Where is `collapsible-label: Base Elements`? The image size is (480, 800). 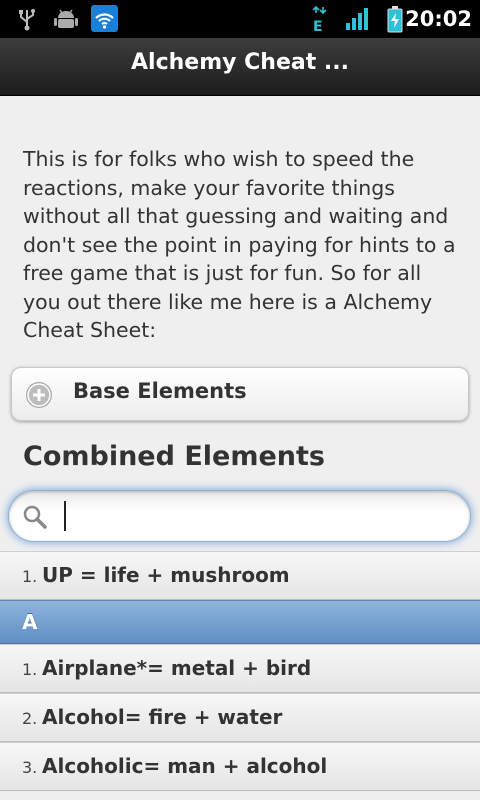
collapsible-label: Base Elements is located at coordinates (160, 391).